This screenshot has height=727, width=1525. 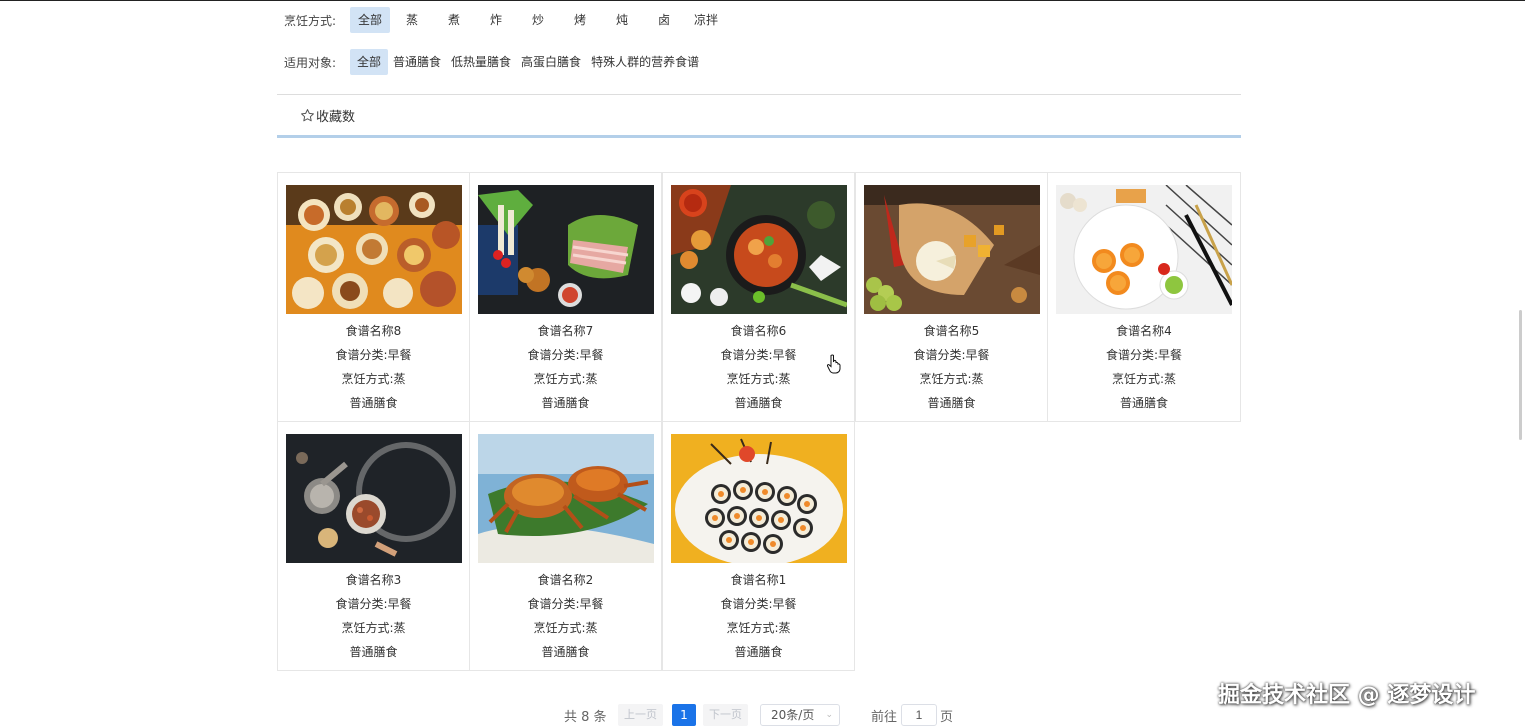 I want to click on crabs-photo, so click(x=566, y=498).